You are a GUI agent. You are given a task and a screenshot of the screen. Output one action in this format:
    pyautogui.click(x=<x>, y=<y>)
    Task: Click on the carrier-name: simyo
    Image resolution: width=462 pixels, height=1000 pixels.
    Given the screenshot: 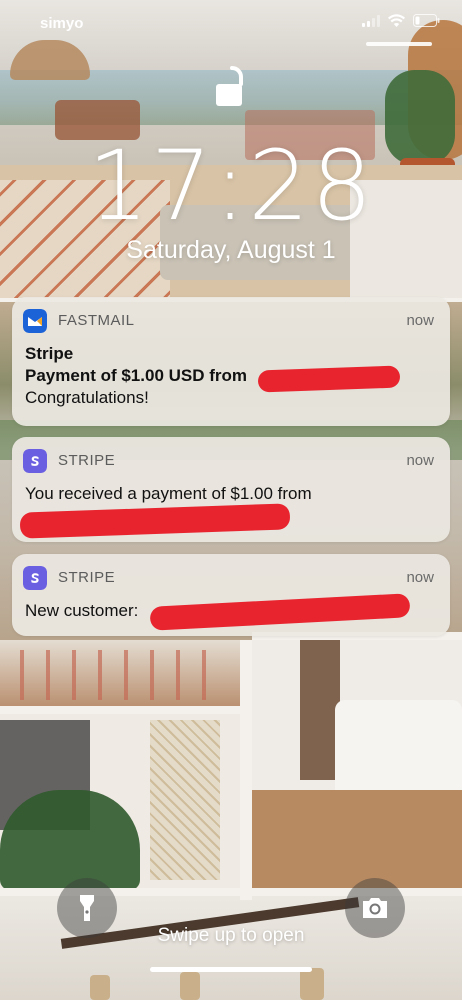 What is the action you would take?
    pyautogui.click(x=62, y=23)
    